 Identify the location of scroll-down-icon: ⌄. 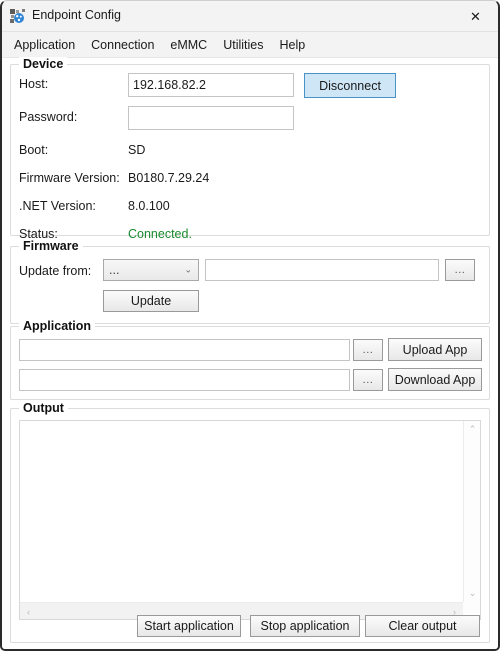
(472, 593).